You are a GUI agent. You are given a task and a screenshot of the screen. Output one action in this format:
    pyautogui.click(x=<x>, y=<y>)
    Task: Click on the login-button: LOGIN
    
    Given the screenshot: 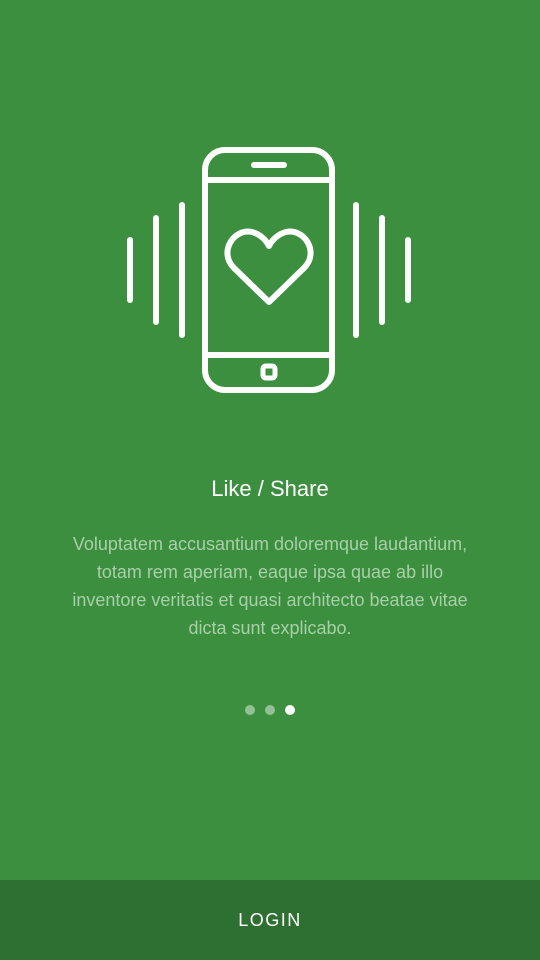 What is the action you would take?
    pyautogui.click(x=270, y=920)
    